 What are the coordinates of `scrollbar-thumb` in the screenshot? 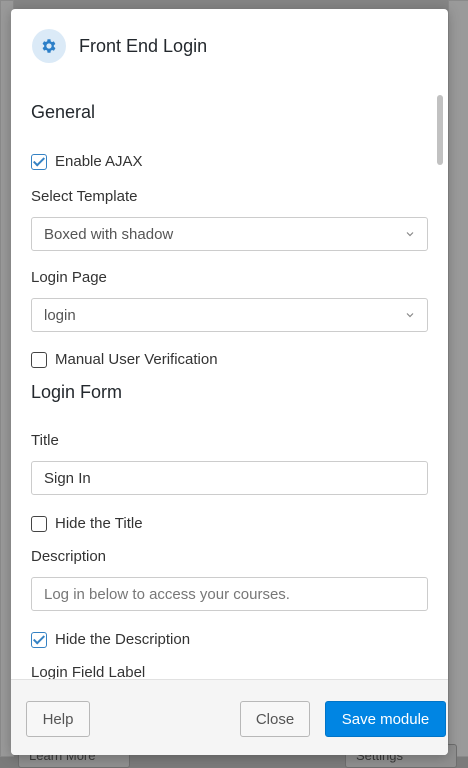 It's located at (440, 130).